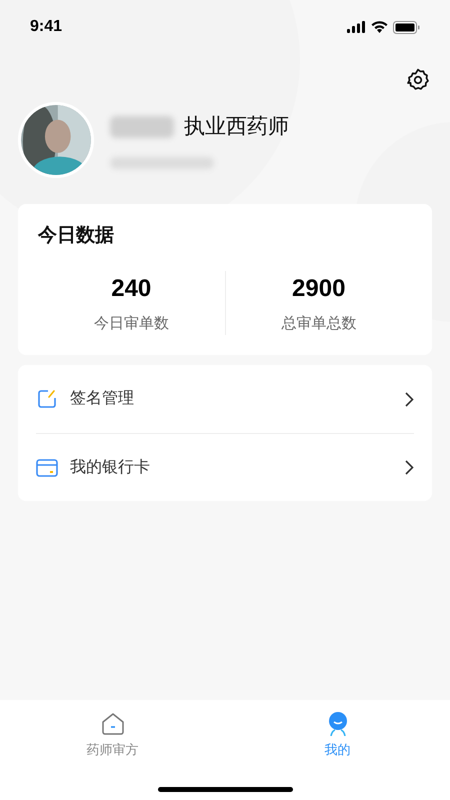 This screenshot has height=800, width=450. I want to click on stat-value: 2900, so click(319, 289).